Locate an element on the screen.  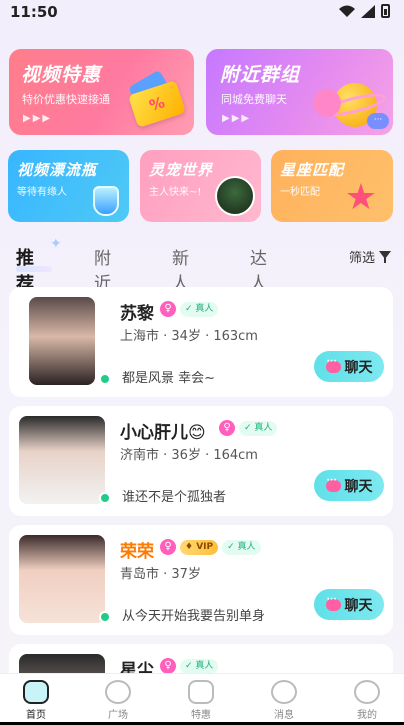
filter-button: 筛选 is located at coordinates (370, 256).